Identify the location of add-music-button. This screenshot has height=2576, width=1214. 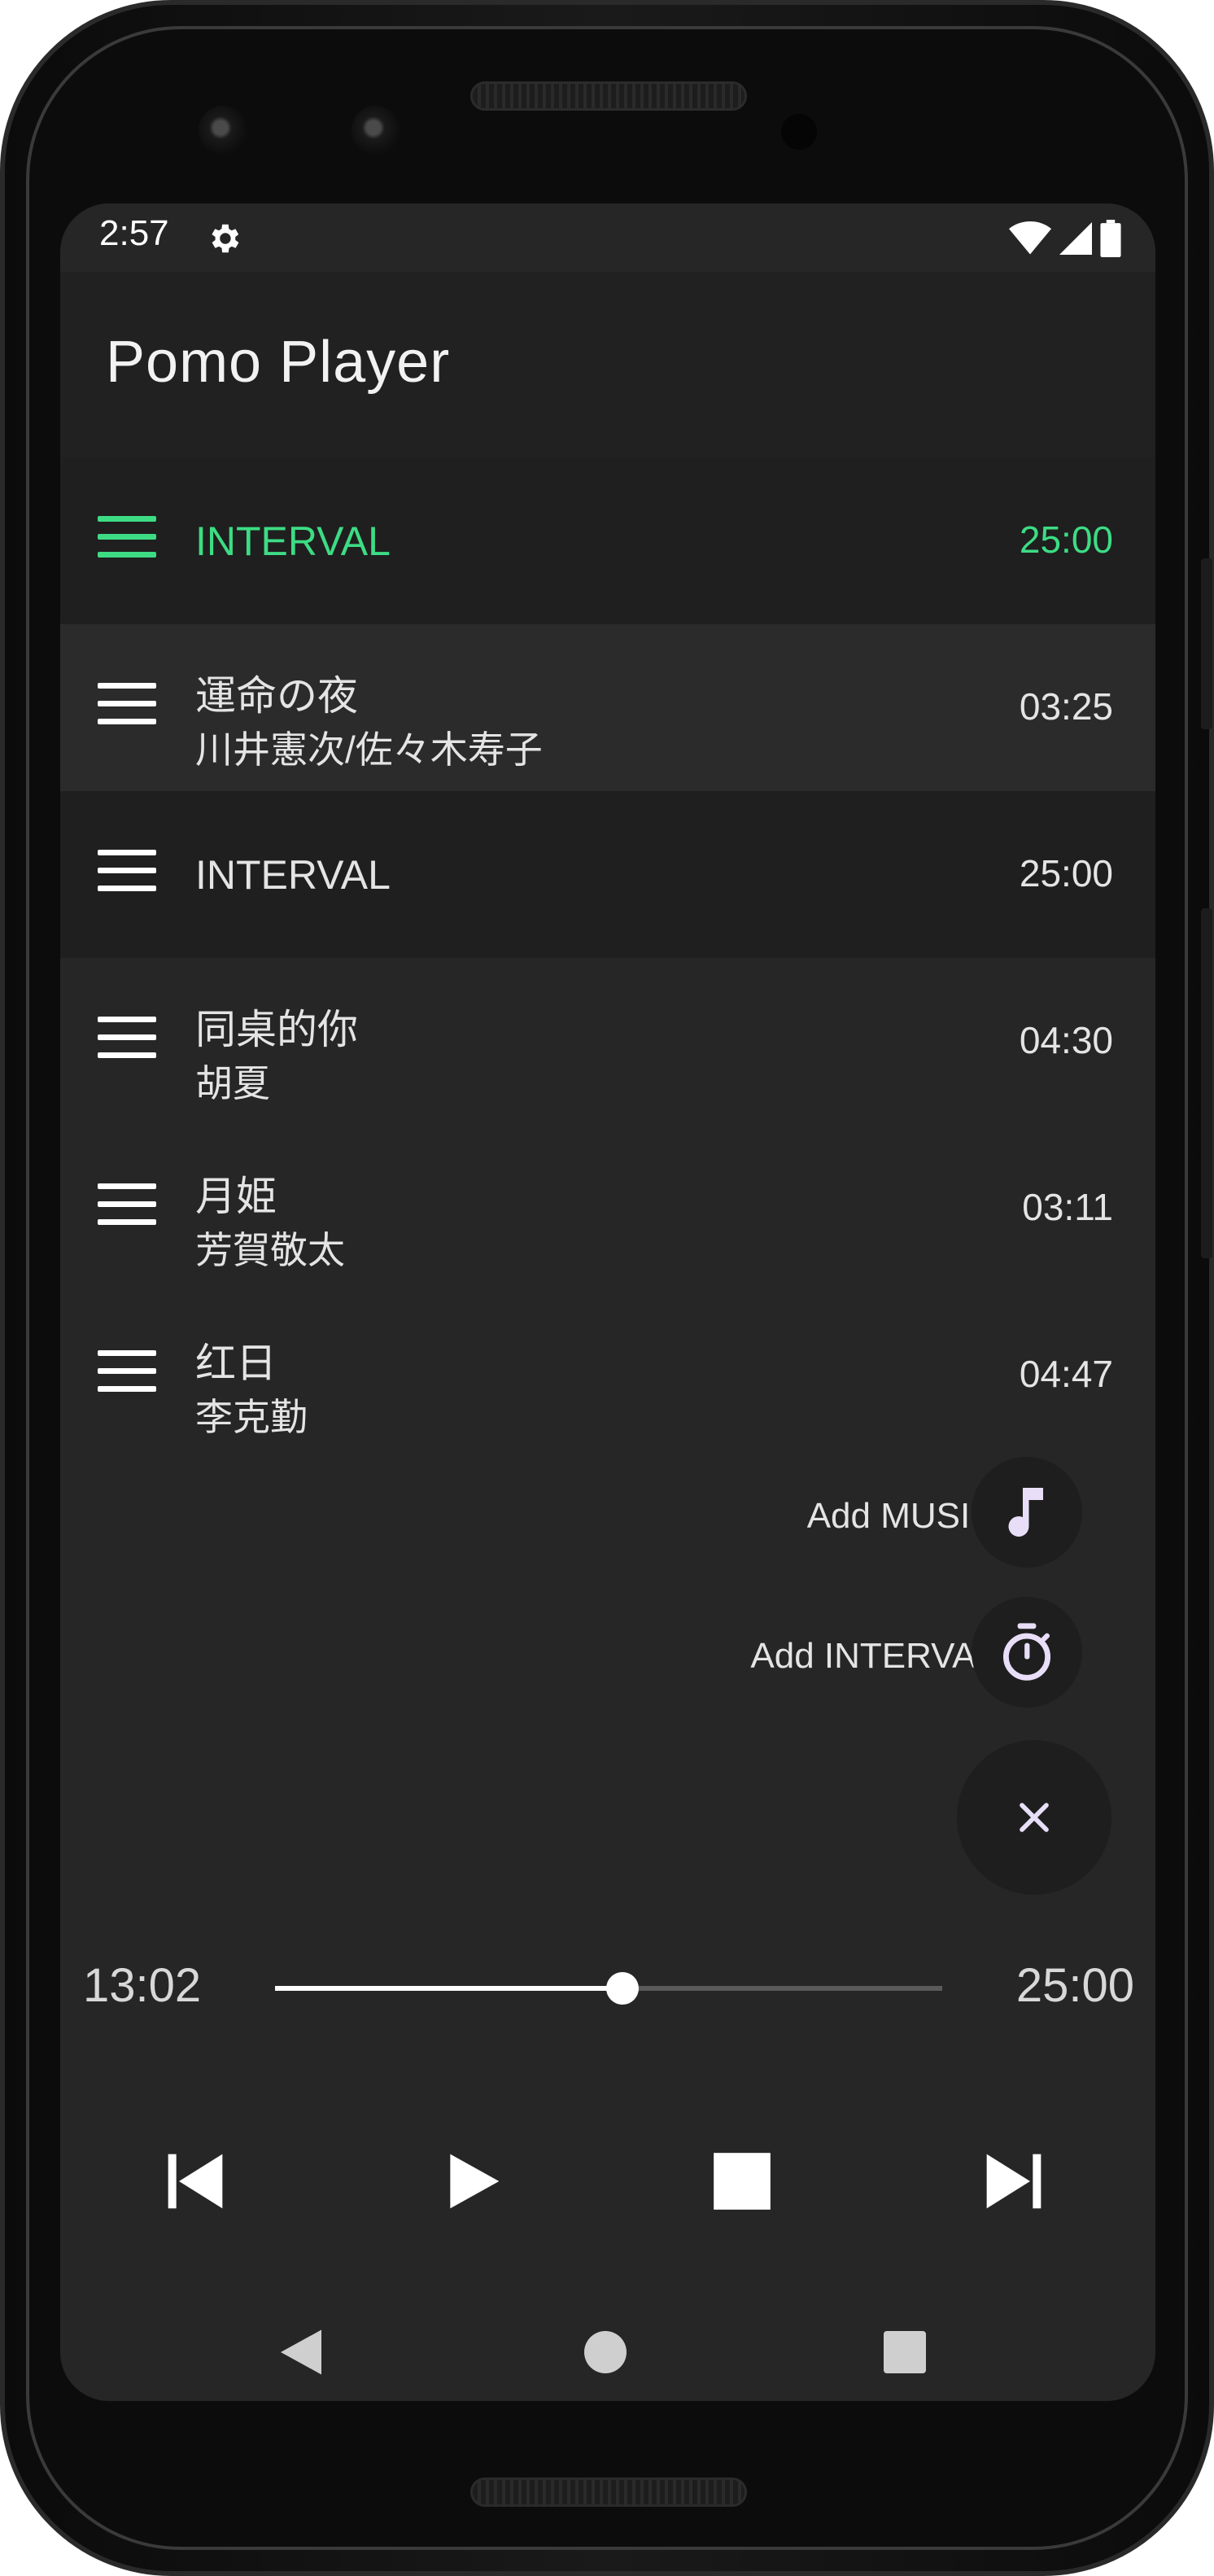
(1027, 1512).